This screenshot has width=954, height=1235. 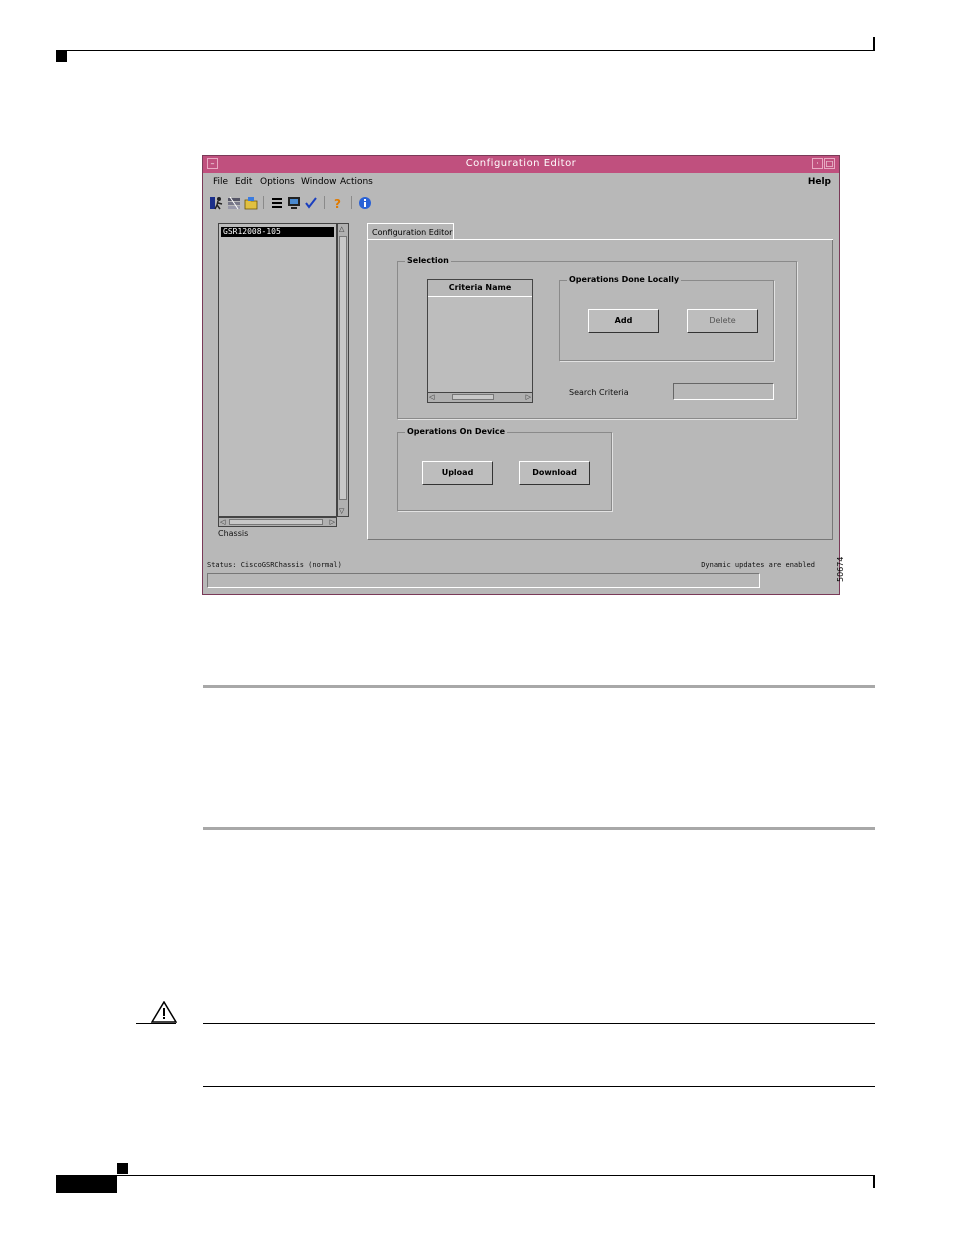 I want to click on delete-button: Delete, so click(x=722, y=321).